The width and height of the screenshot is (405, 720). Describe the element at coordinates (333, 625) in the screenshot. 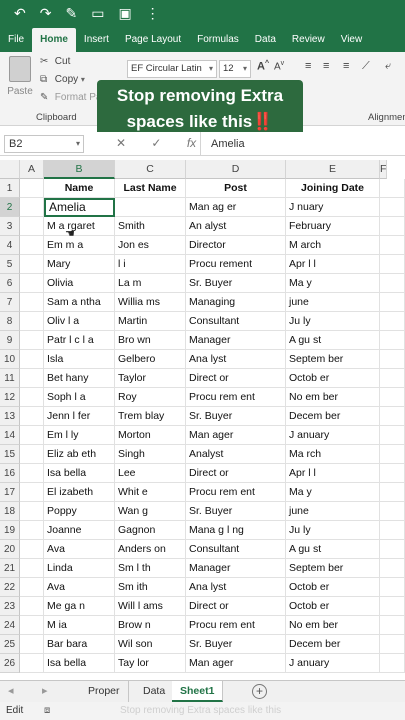

I see `cell: No em ber` at that location.